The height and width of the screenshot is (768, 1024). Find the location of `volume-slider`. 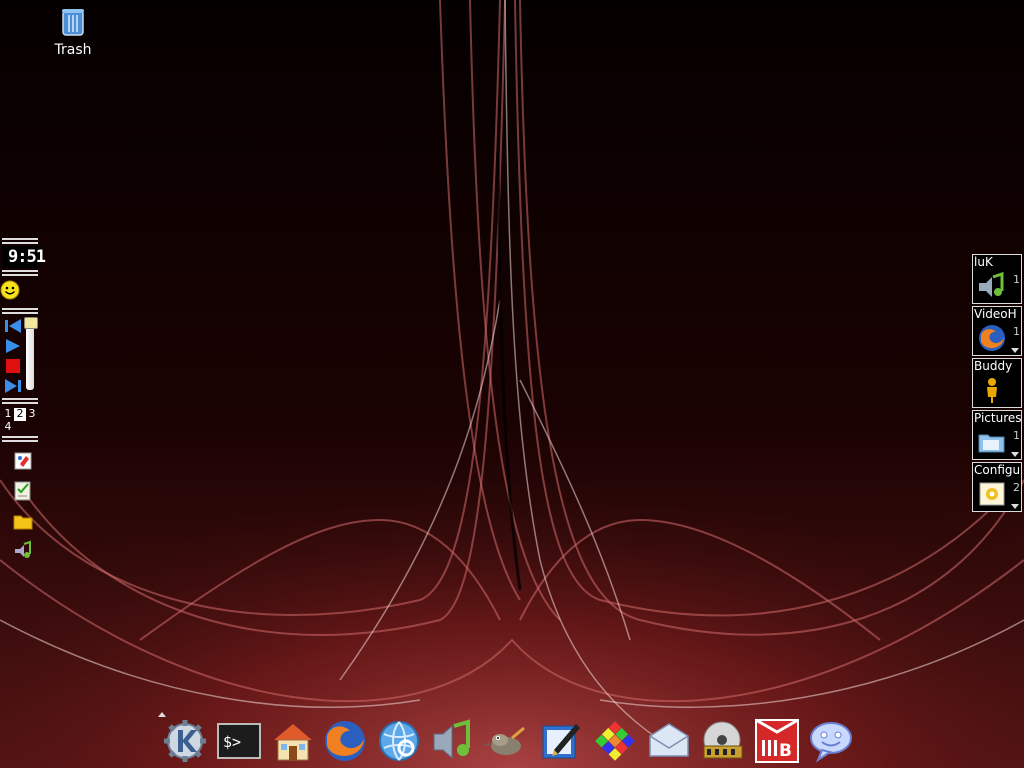

volume-slider is located at coordinates (30, 355).